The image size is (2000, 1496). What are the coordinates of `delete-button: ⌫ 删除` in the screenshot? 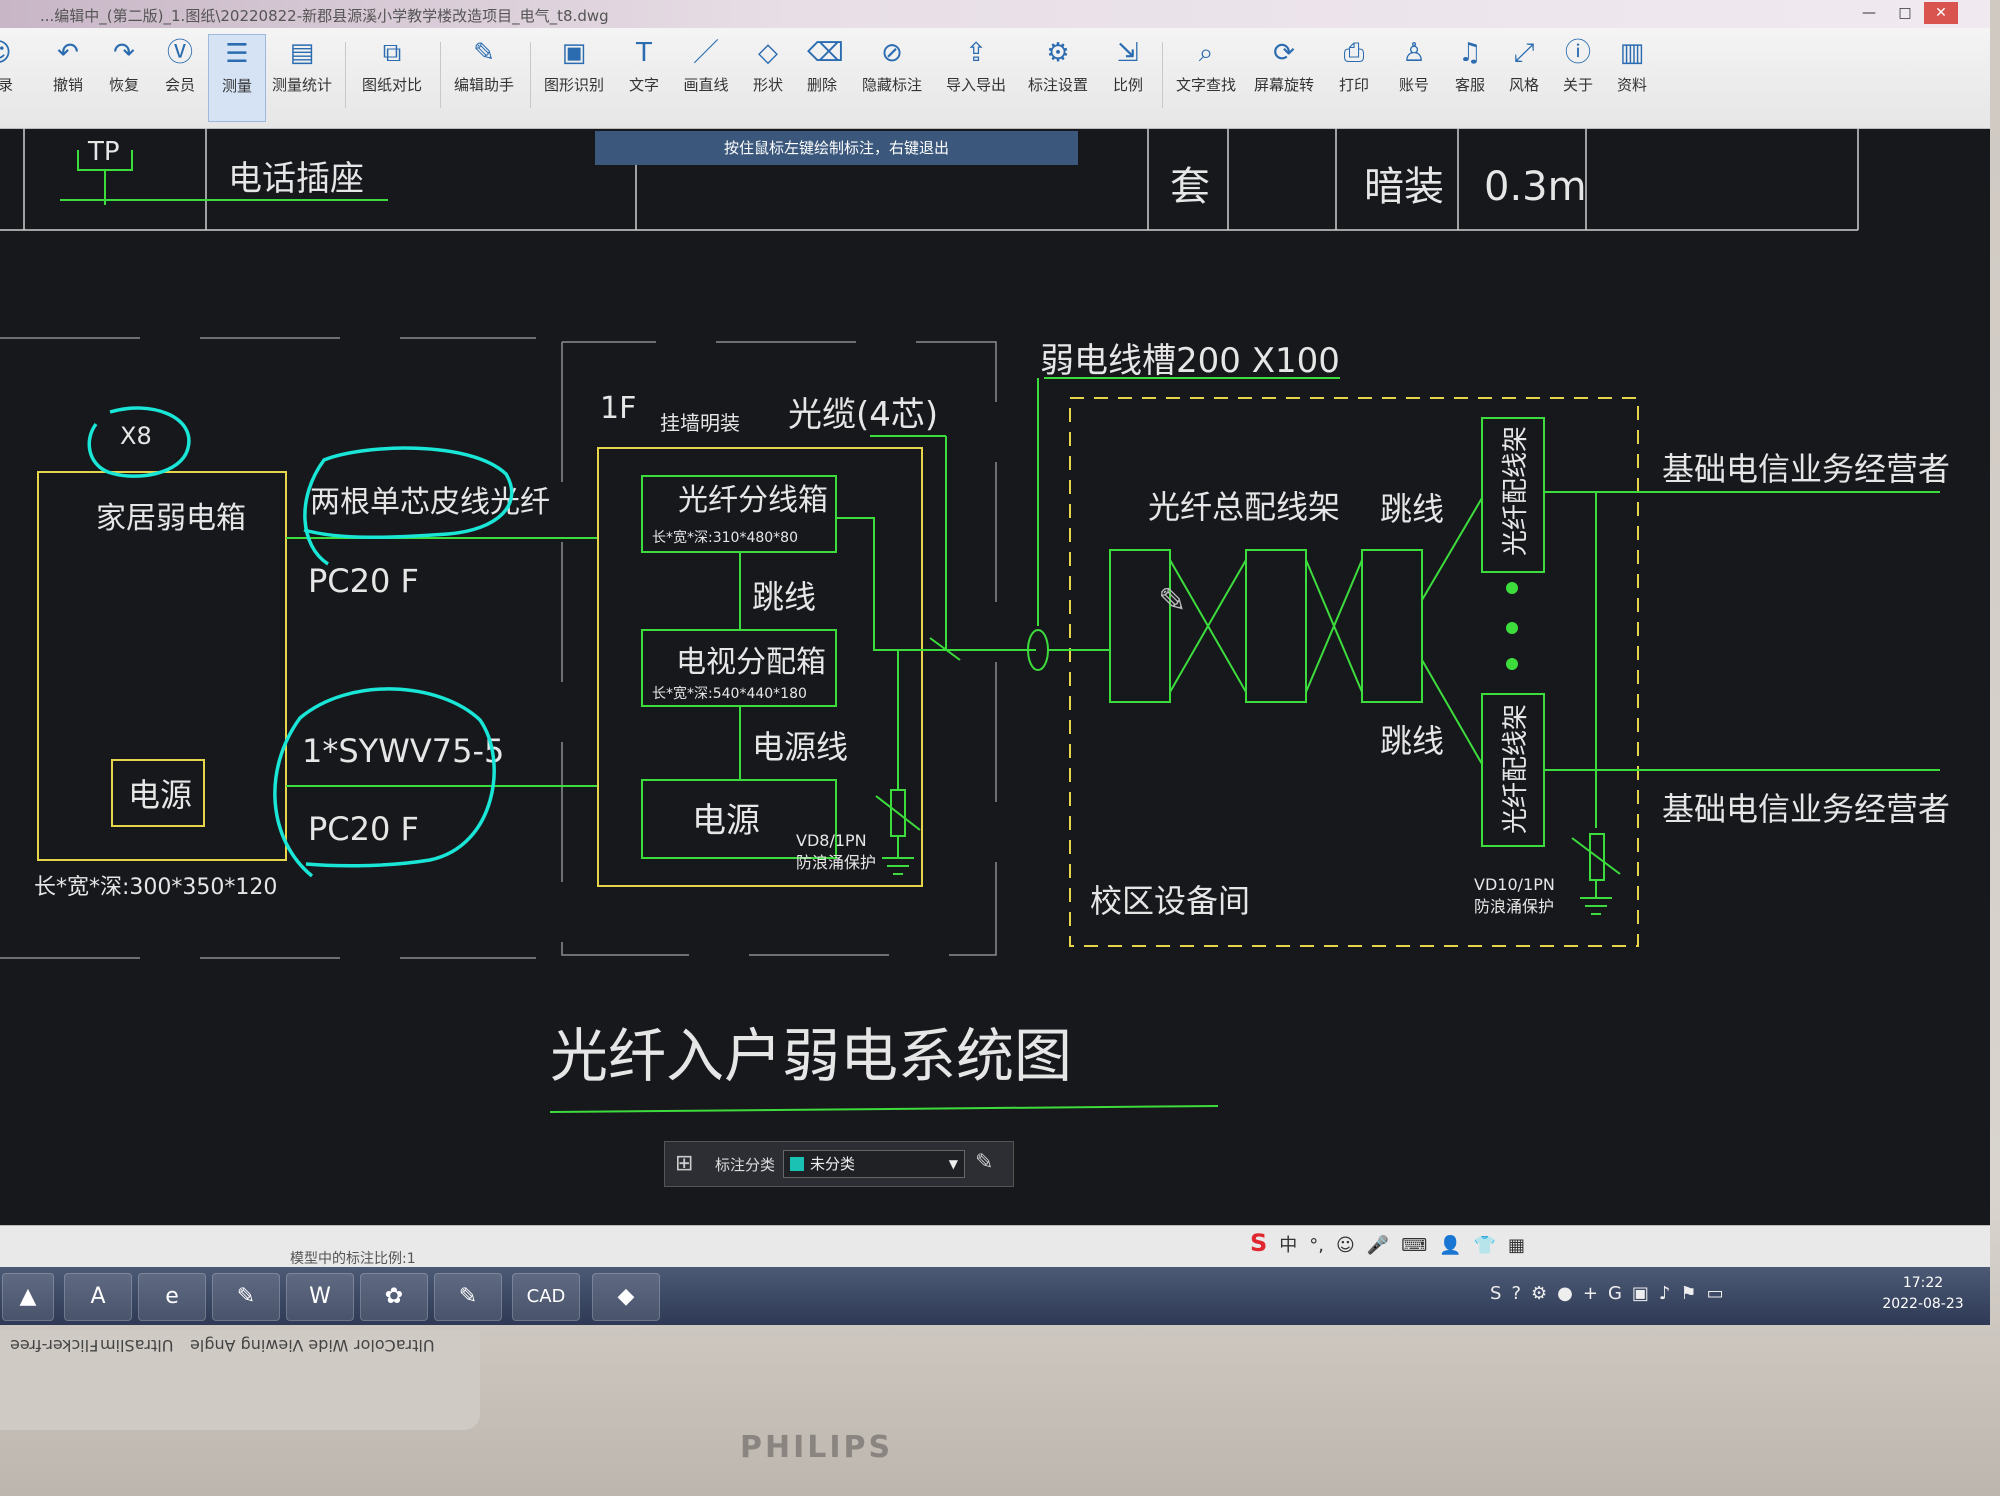 It's located at (822, 77).